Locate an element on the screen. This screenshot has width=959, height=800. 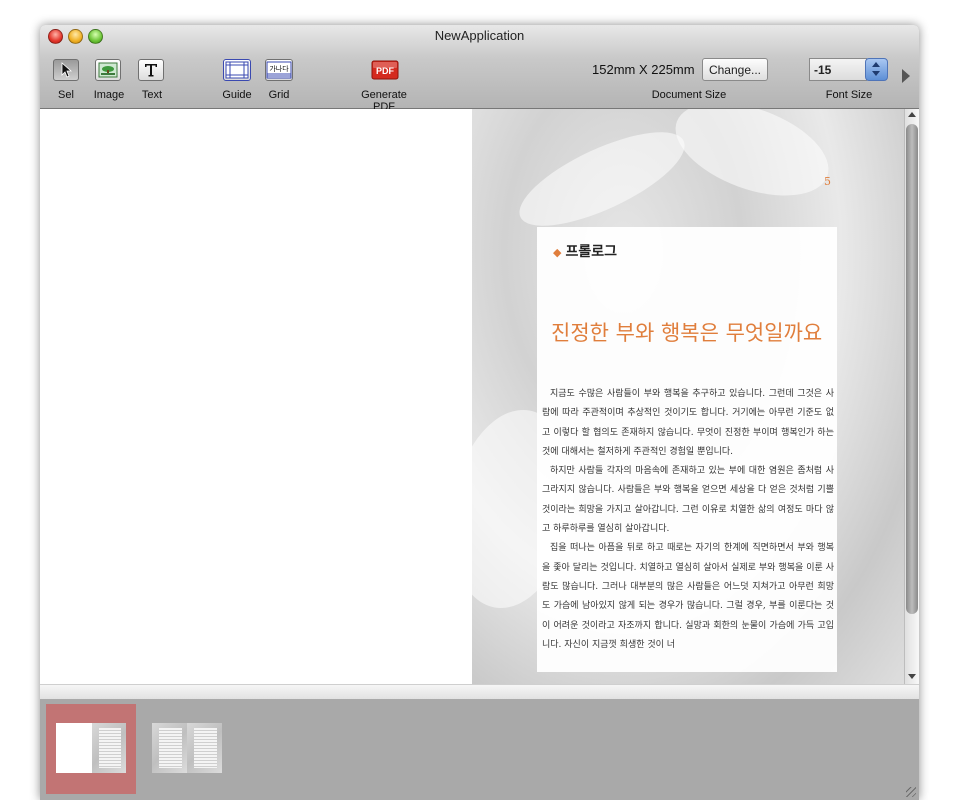
pdf-icon-text: PDF is located at coordinates (385, 71).